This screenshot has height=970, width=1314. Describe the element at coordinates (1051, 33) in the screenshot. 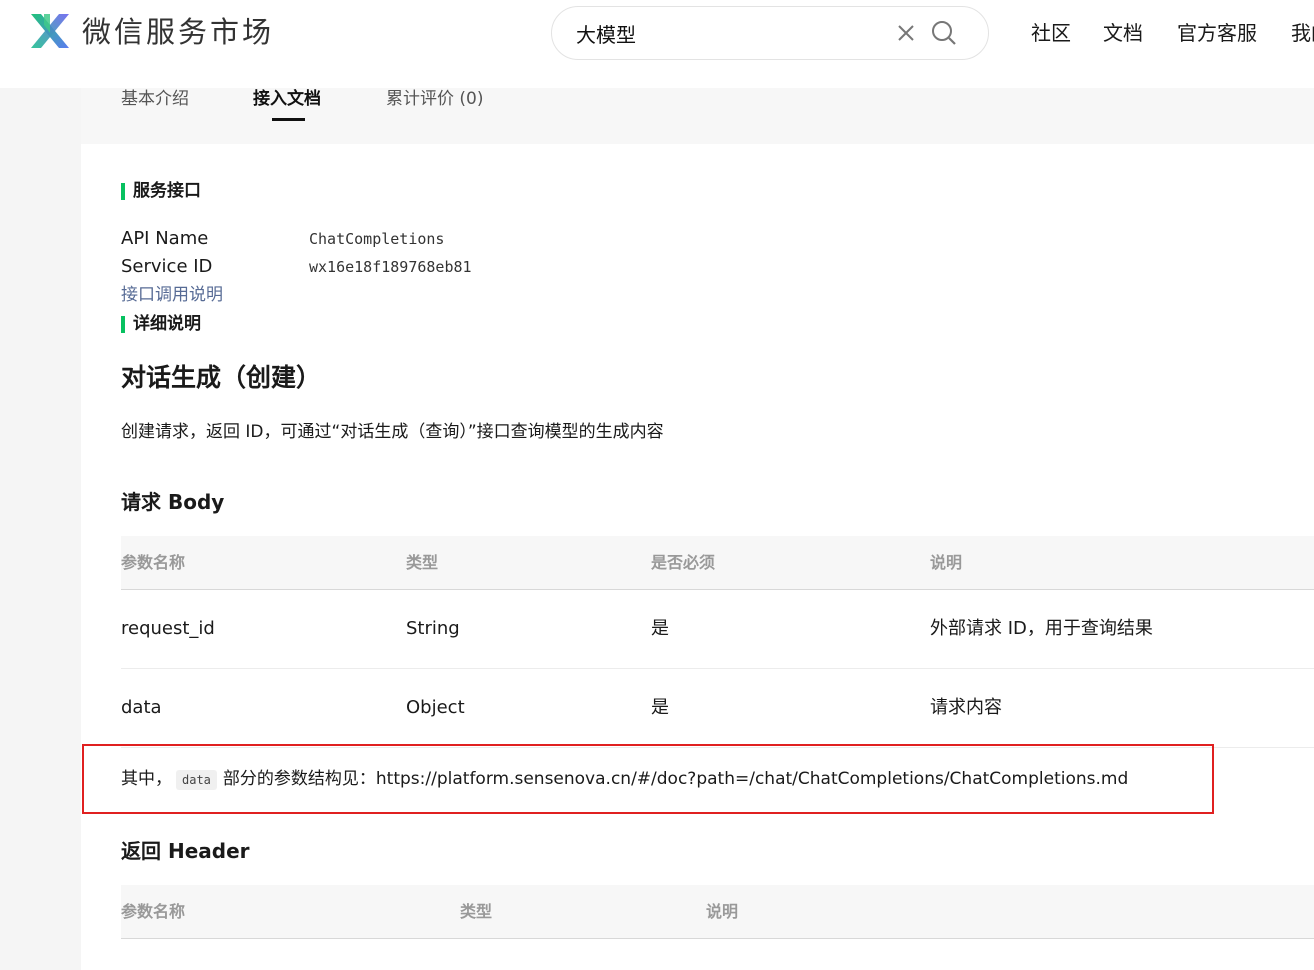

I see `nav-community: 社区` at that location.